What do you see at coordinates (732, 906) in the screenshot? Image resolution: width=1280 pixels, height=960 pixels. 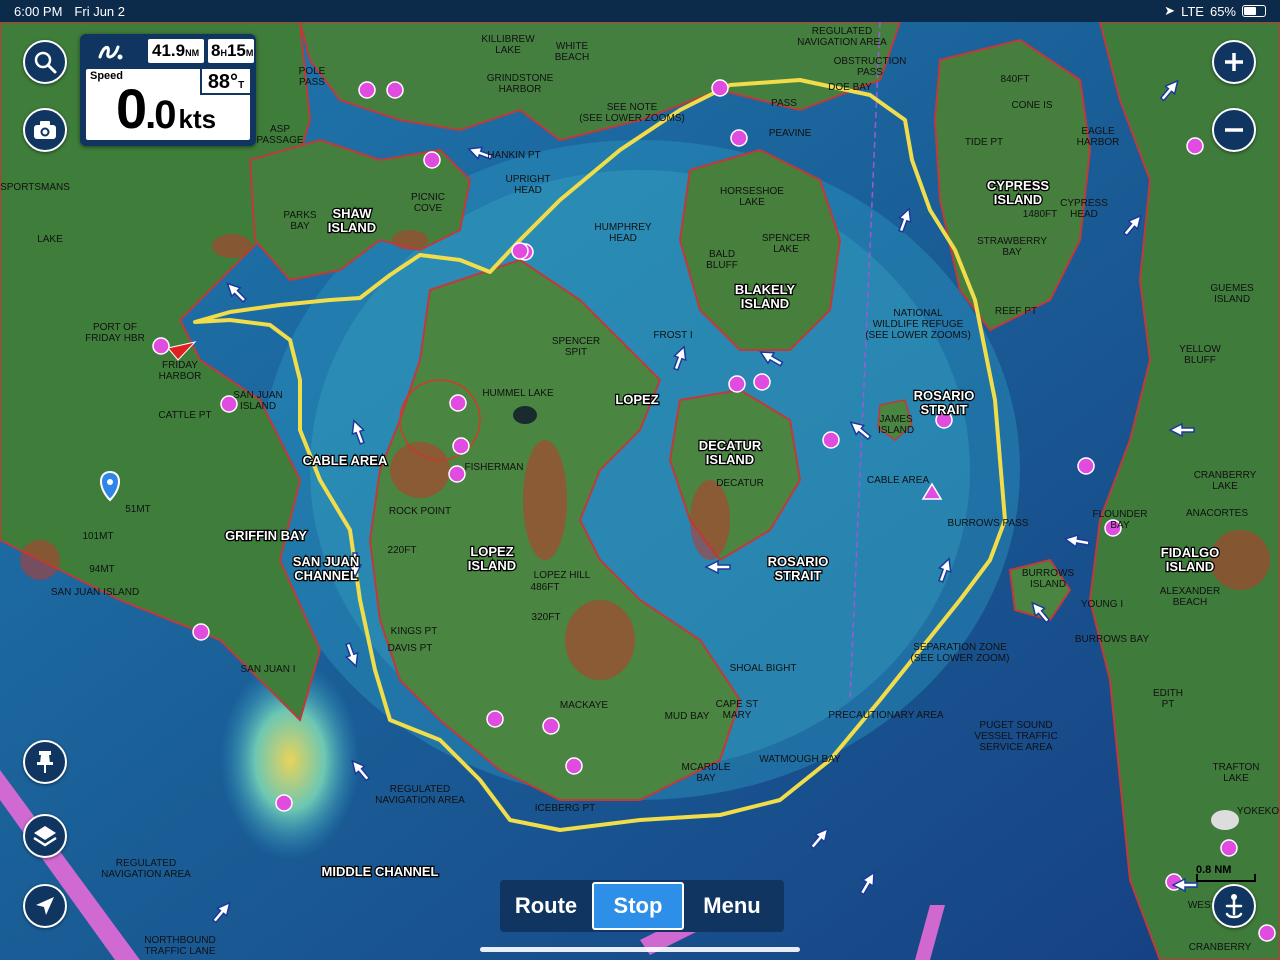 I see `menu-button: Menu` at bounding box center [732, 906].